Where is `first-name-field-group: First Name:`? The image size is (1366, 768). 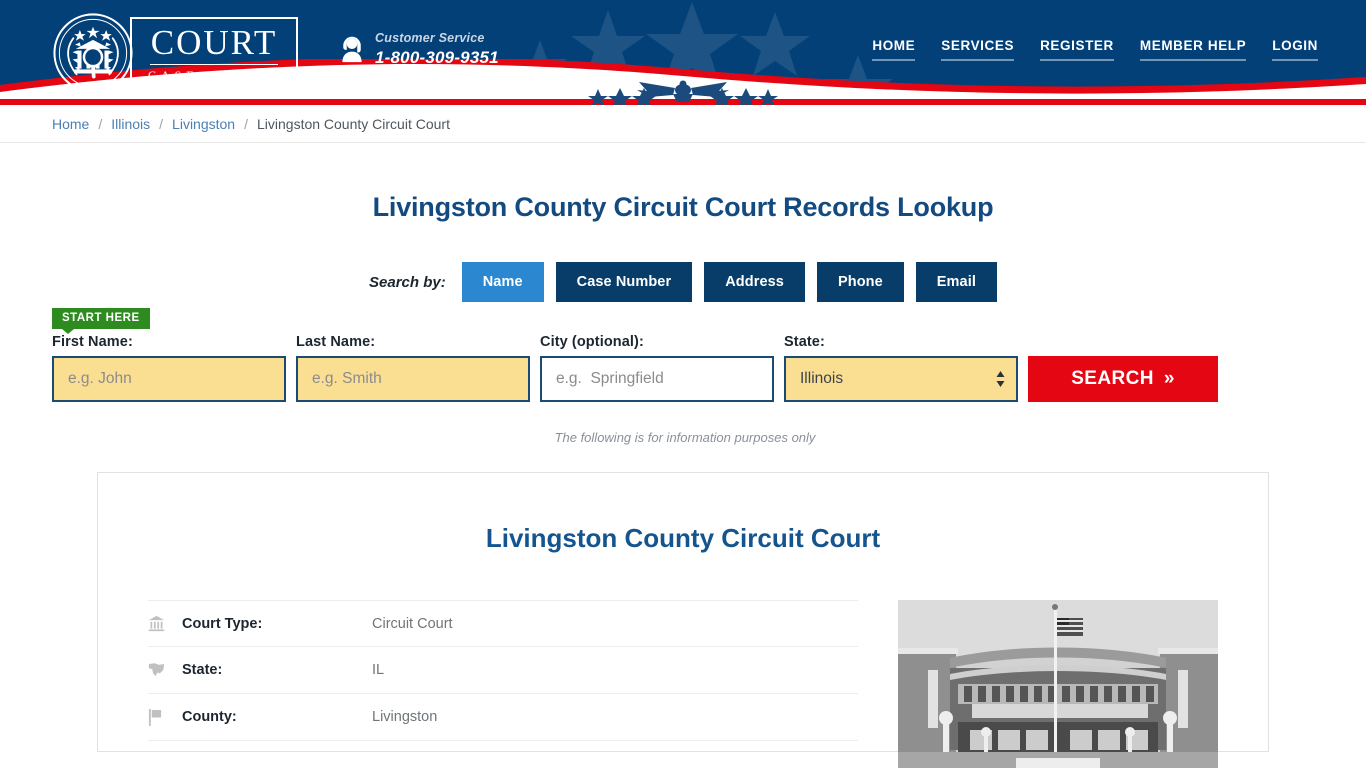
first-name-field-group: First Name: is located at coordinates (169, 368).